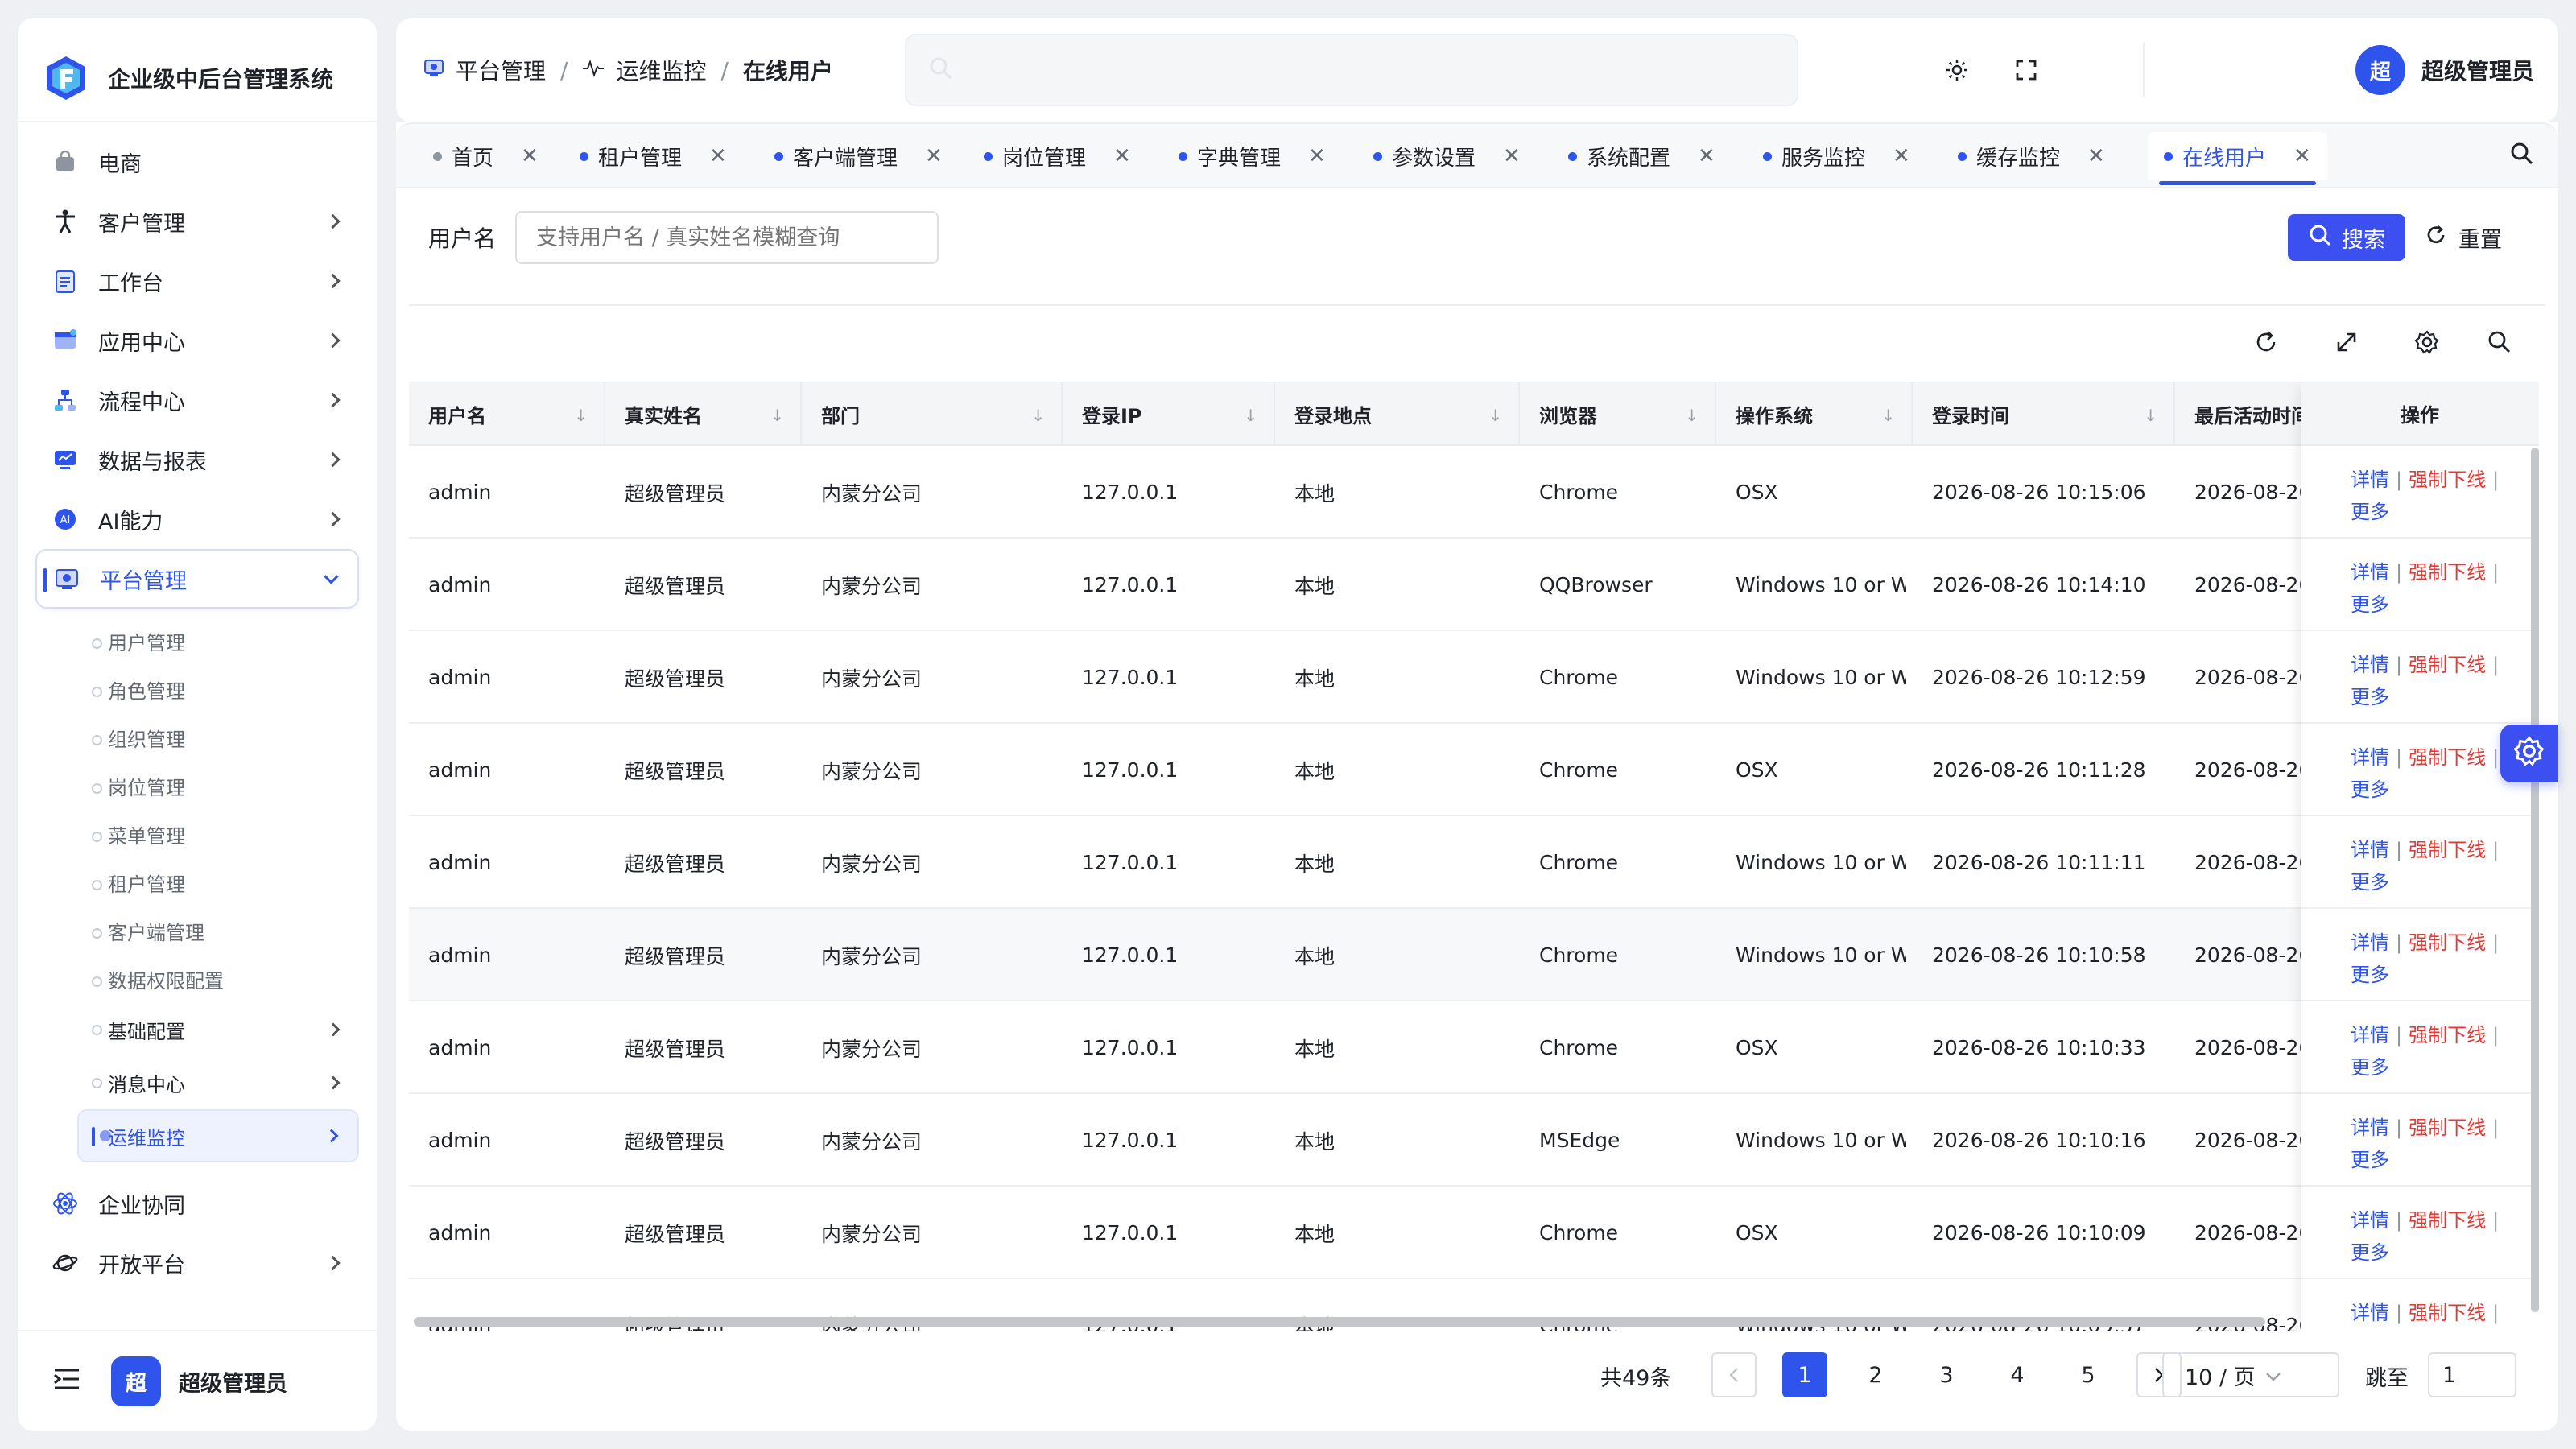 The image size is (2576, 1449). Describe the element at coordinates (136, 1381) in the screenshot. I see `avatar: 超` at that location.